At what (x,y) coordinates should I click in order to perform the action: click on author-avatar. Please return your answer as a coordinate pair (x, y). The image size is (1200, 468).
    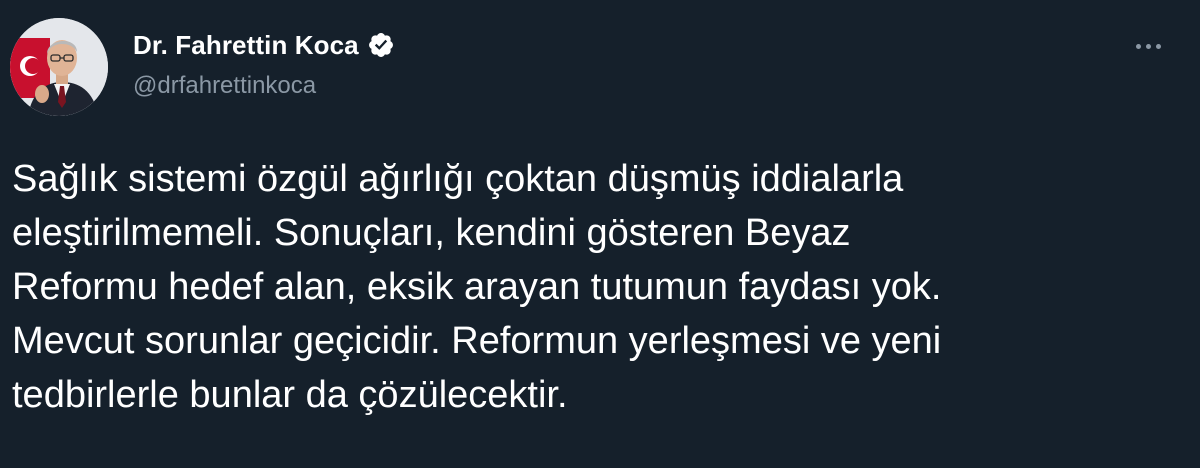
    Looking at the image, I should click on (59, 67).